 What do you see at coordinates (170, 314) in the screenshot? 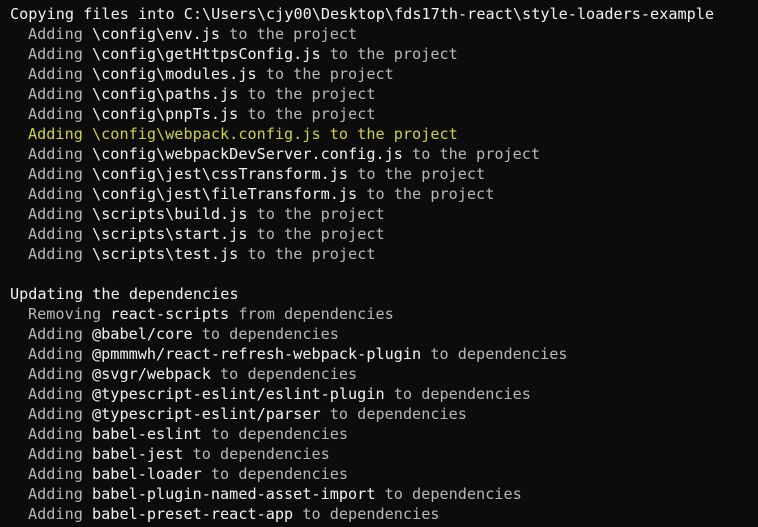
I see `file-path-text: react-scripts` at bounding box center [170, 314].